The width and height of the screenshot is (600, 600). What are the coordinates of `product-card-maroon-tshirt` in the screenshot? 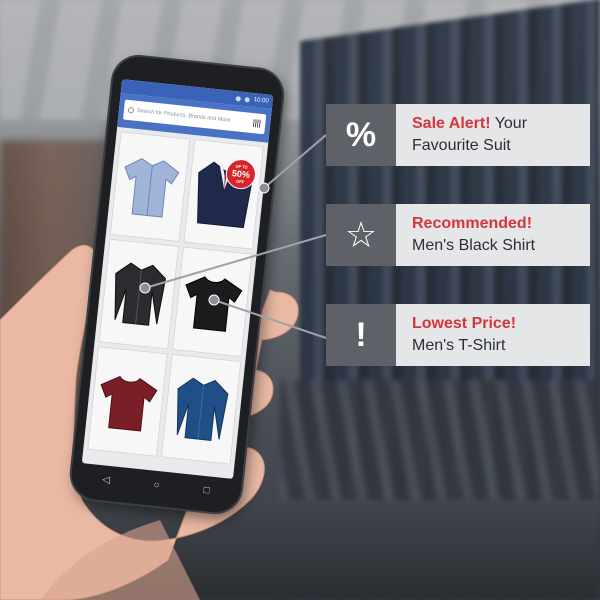 It's located at (127, 401).